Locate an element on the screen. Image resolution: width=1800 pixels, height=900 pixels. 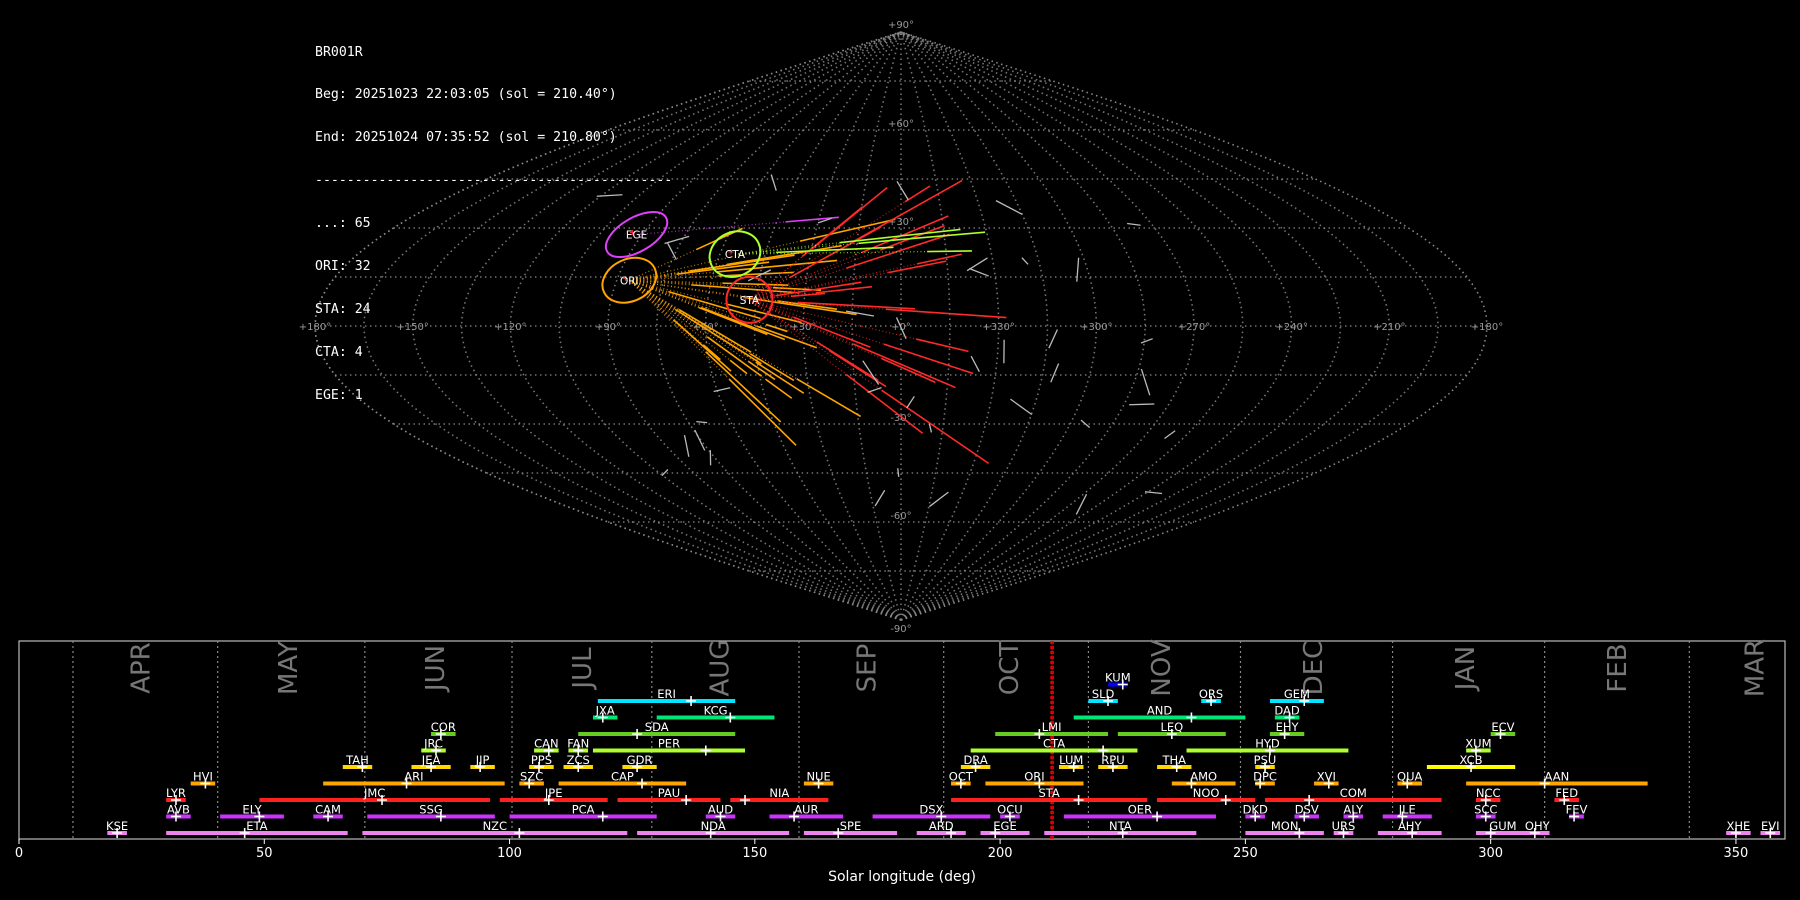
shower-label: XVI is located at coordinates (1326, 777).